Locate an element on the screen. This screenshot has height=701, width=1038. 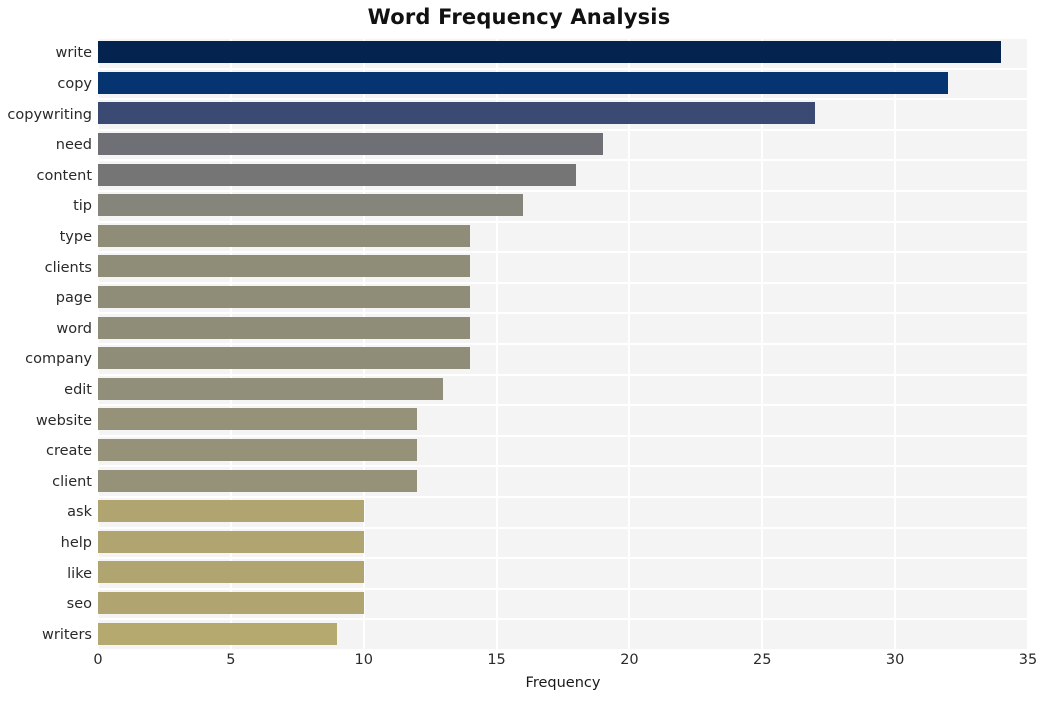
x-axis-tick-label: 35 is located at coordinates (1028, 660).